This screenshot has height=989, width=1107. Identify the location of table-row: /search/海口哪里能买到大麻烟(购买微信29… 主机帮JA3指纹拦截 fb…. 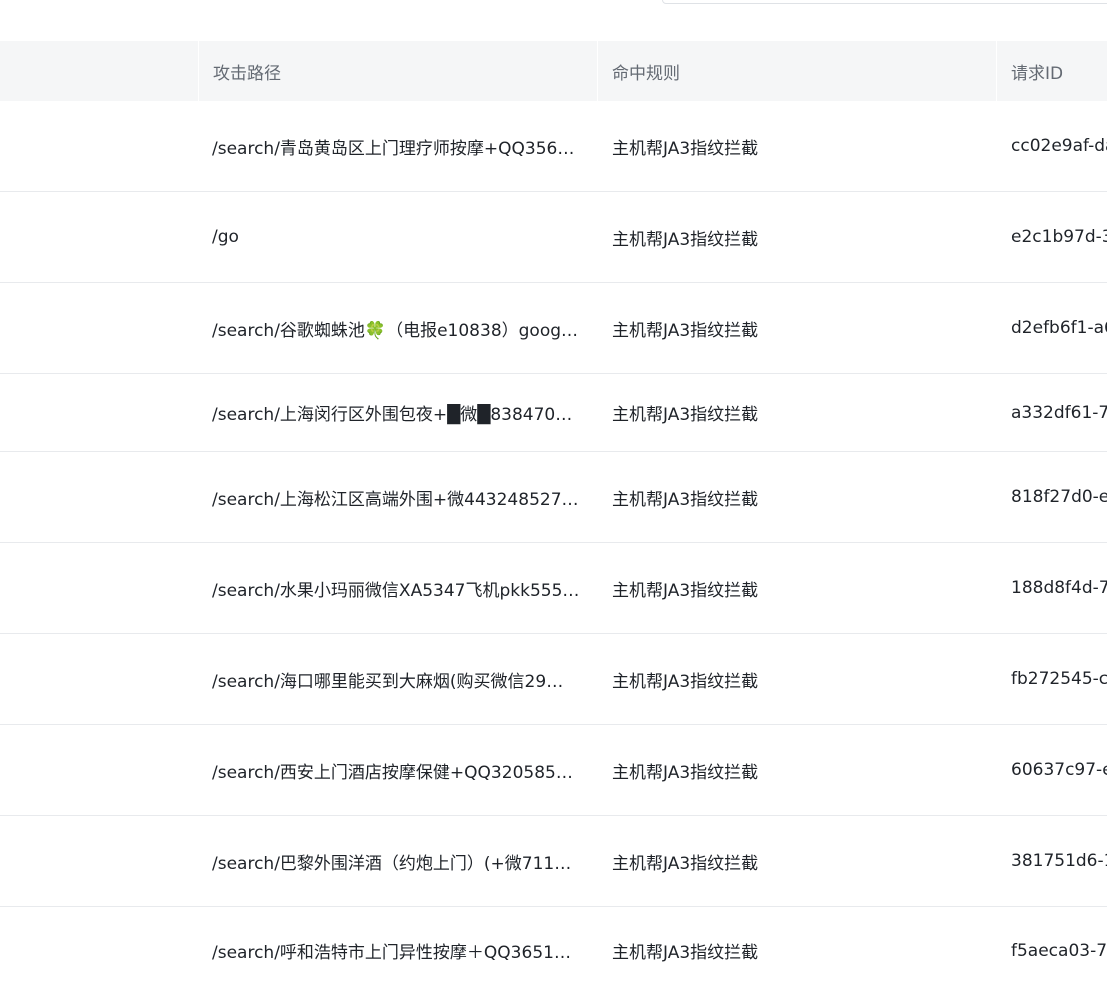
(553, 679).